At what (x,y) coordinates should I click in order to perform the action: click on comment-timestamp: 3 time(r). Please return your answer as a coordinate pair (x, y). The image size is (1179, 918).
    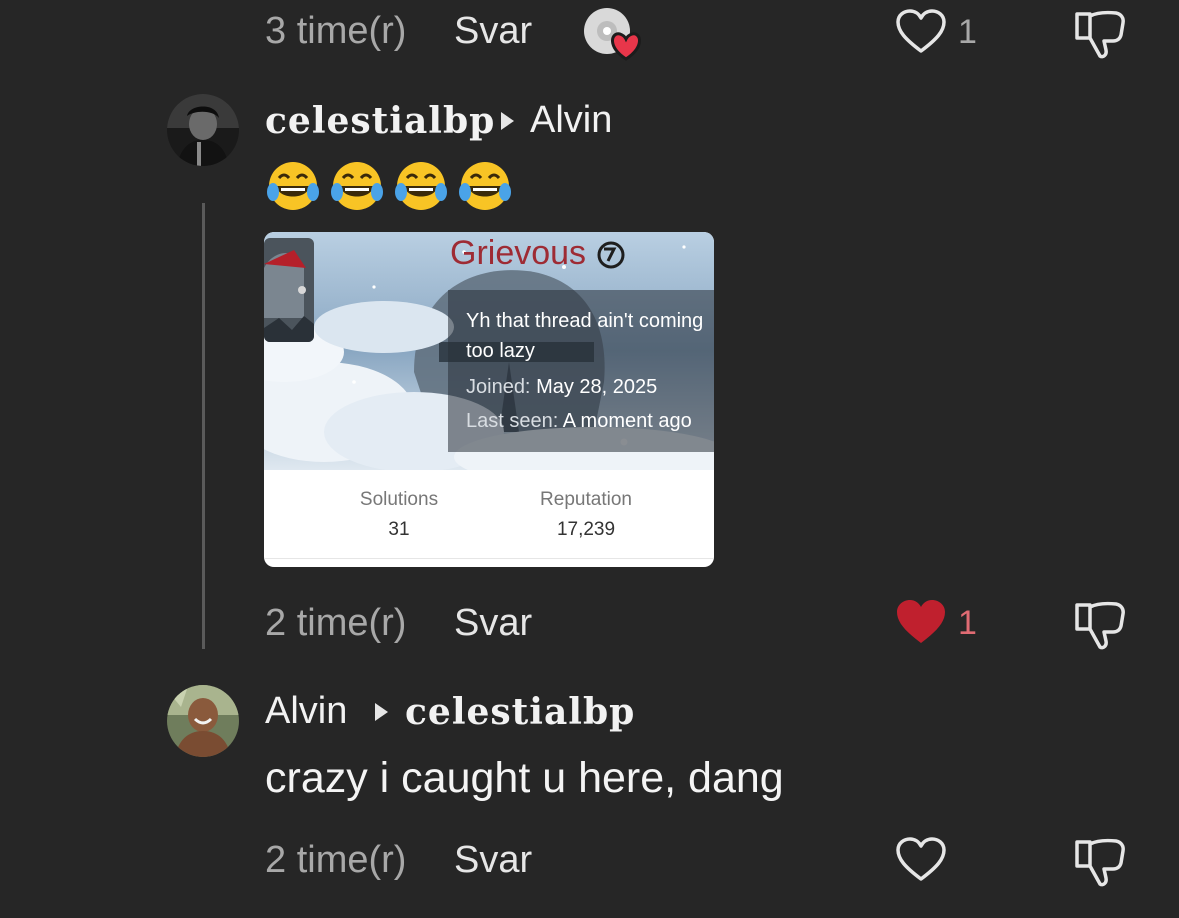
    Looking at the image, I should click on (336, 31).